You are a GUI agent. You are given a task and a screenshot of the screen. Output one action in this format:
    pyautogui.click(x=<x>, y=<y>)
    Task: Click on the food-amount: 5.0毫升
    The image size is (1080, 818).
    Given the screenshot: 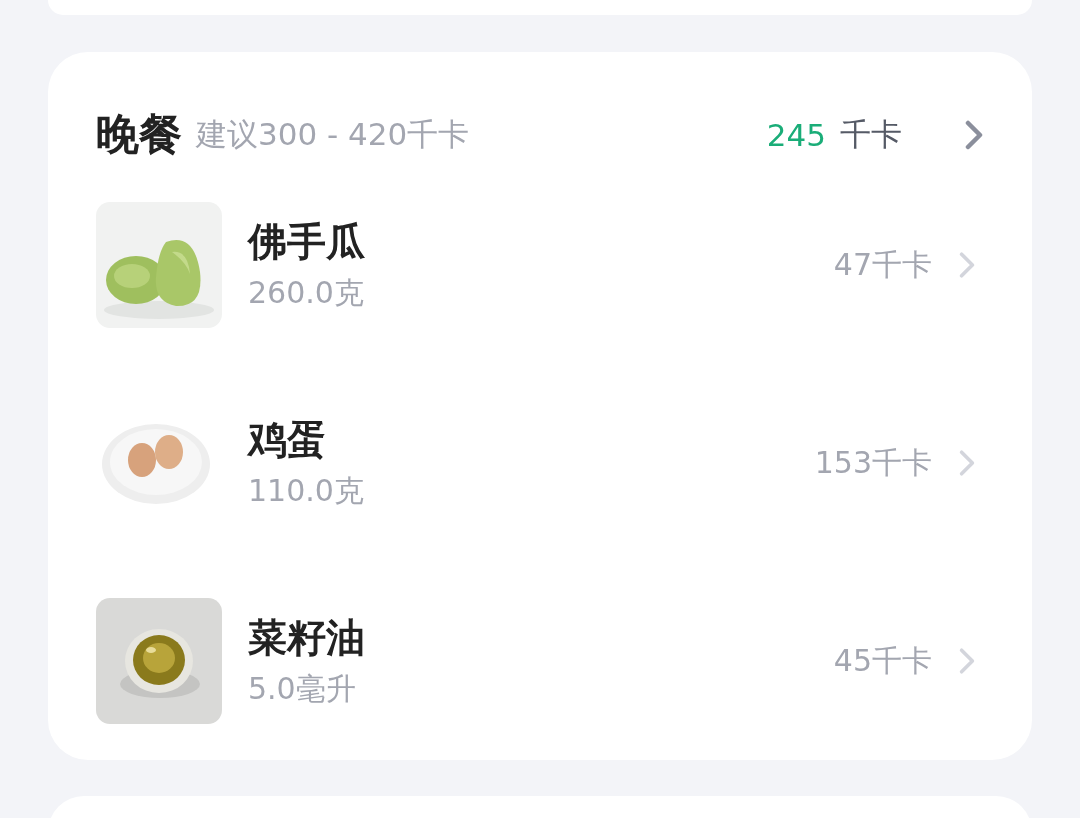 What is the action you would take?
    pyautogui.click(x=302, y=689)
    